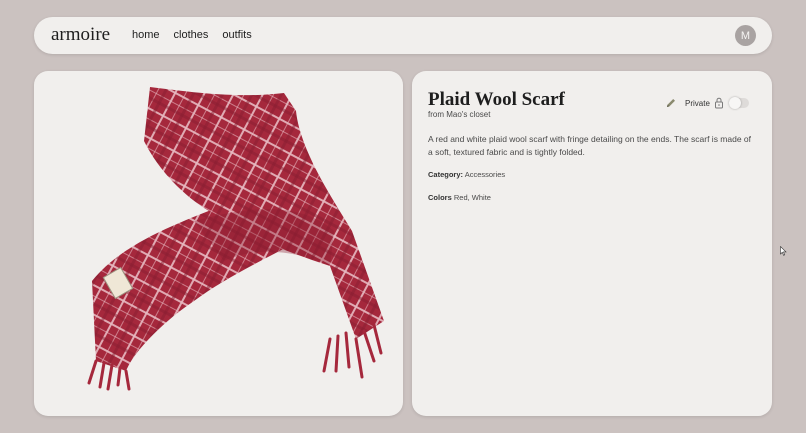 The image size is (806, 433). Describe the element at coordinates (697, 103) in the screenshot. I see `privacy-label: Private` at that location.